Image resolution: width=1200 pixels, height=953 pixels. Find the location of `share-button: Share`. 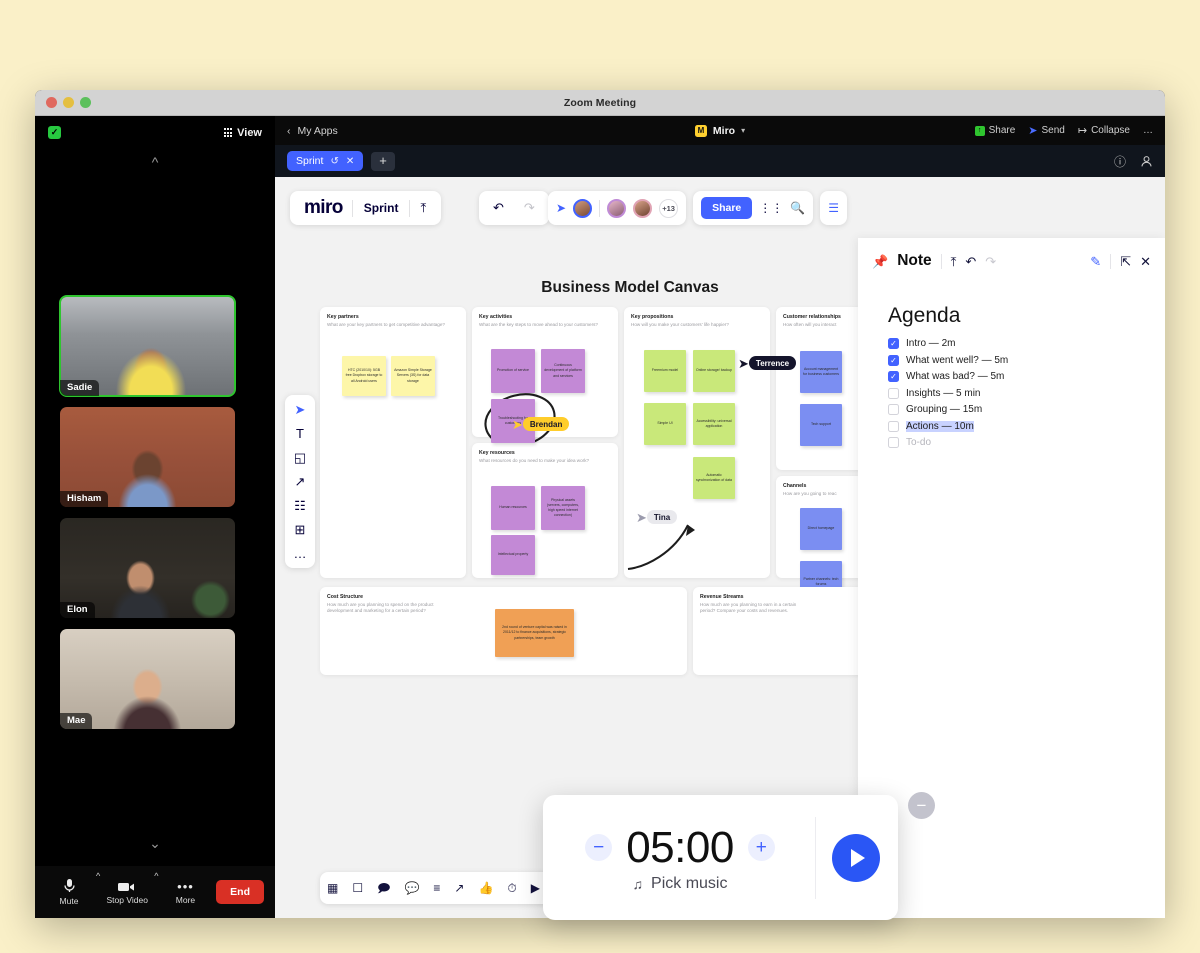

share-button: Share is located at coordinates (727, 208).